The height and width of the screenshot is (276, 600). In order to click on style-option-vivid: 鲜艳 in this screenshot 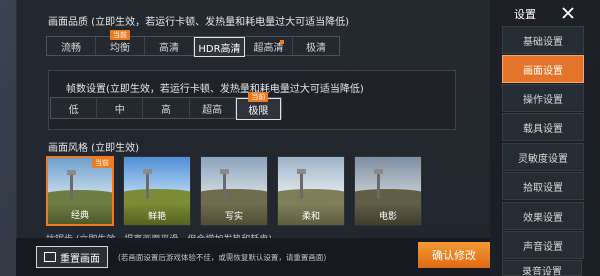, I will do `click(157, 191)`.